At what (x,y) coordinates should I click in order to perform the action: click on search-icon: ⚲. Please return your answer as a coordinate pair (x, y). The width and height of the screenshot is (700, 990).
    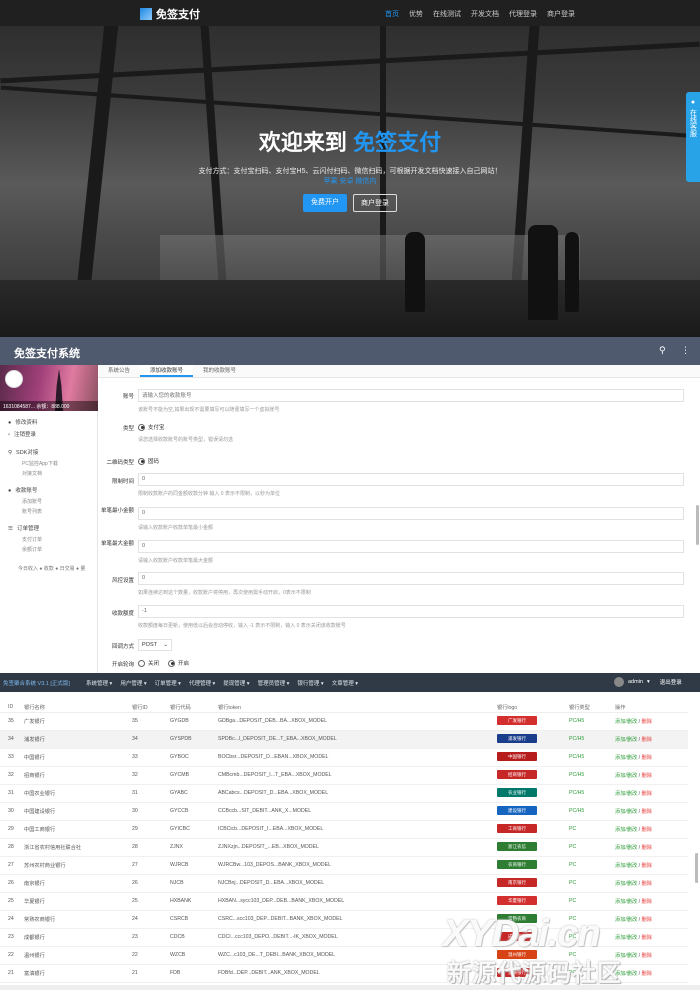
    Looking at the image, I should click on (662, 350).